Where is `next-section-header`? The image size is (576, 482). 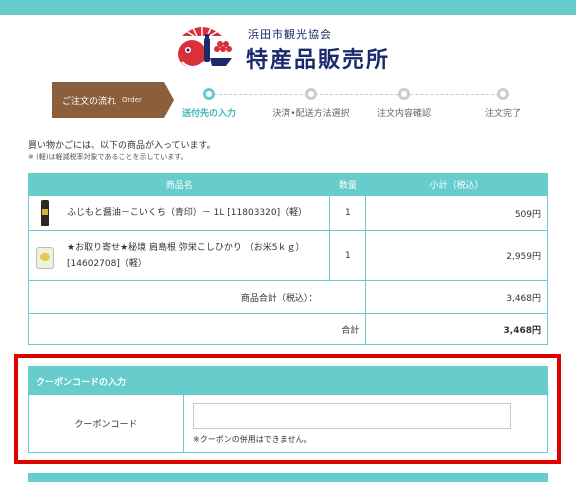
next-section-header is located at coordinates (288, 477).